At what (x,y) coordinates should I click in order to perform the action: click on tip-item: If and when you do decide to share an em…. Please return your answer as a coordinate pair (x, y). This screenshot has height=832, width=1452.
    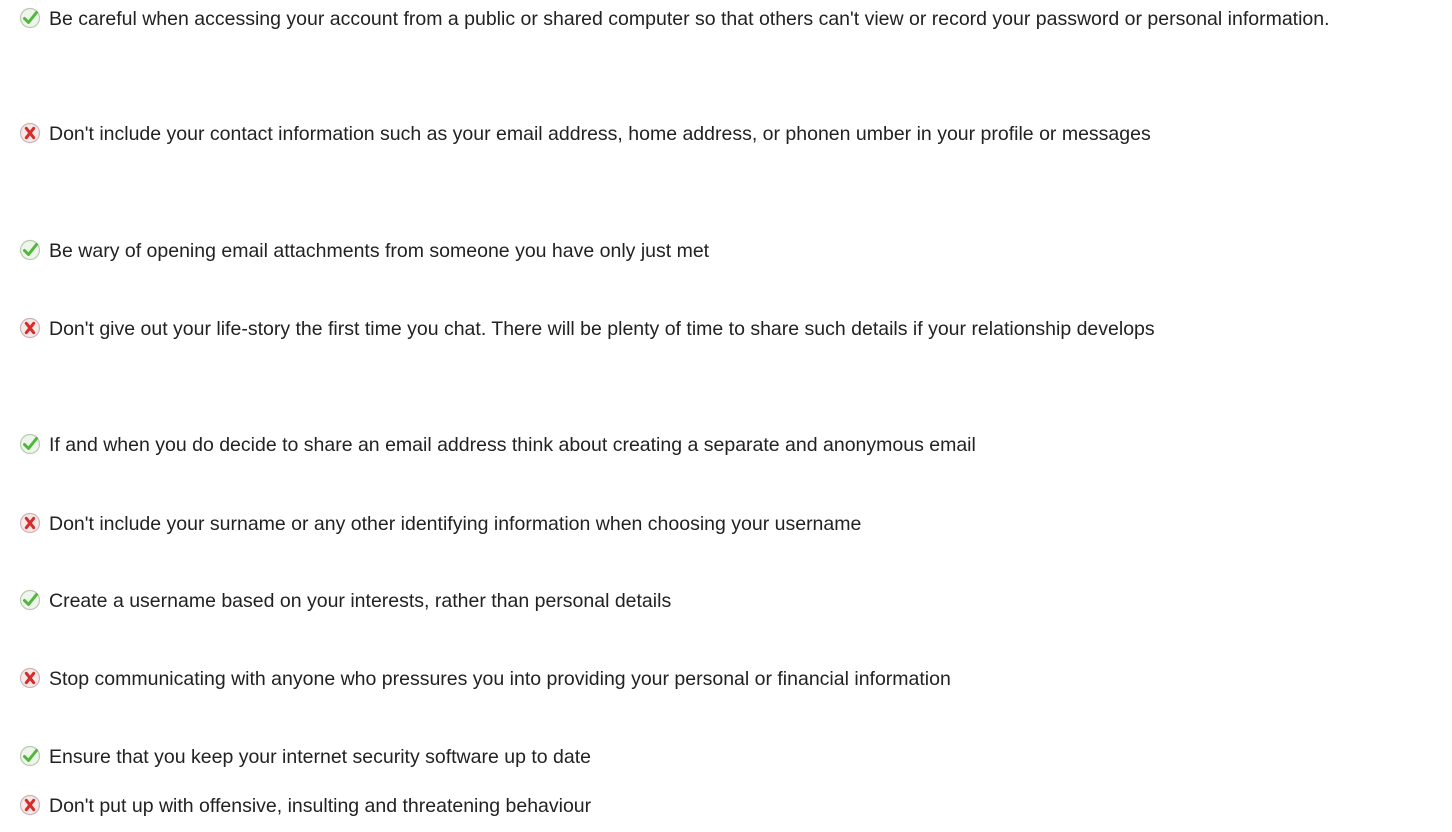
    Looking at the image, I should click on (733, 445).